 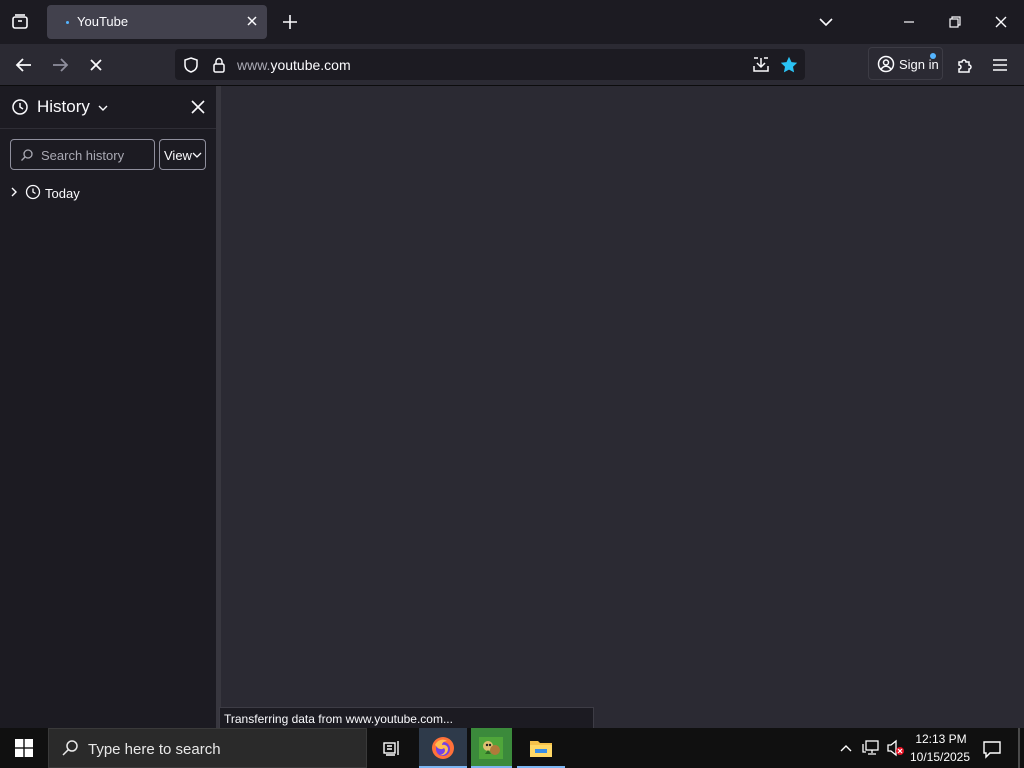 I want to click on clock-icon, so click(x=33, y=192).